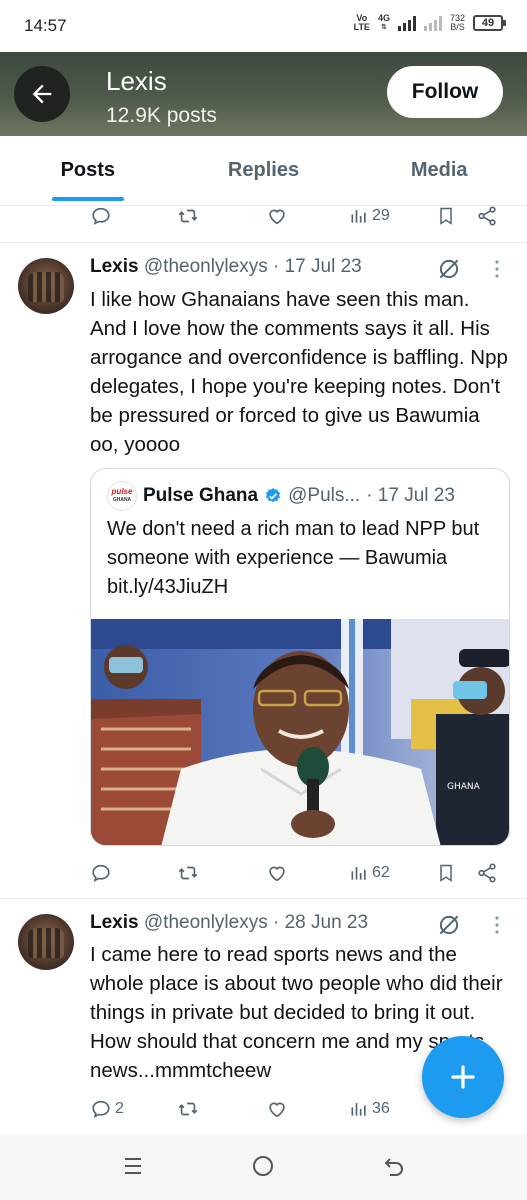 The image size is (527, 1200). Describe the element at coordinates (369, 873) in the screenshot. I see `views-button: 62` at that location.